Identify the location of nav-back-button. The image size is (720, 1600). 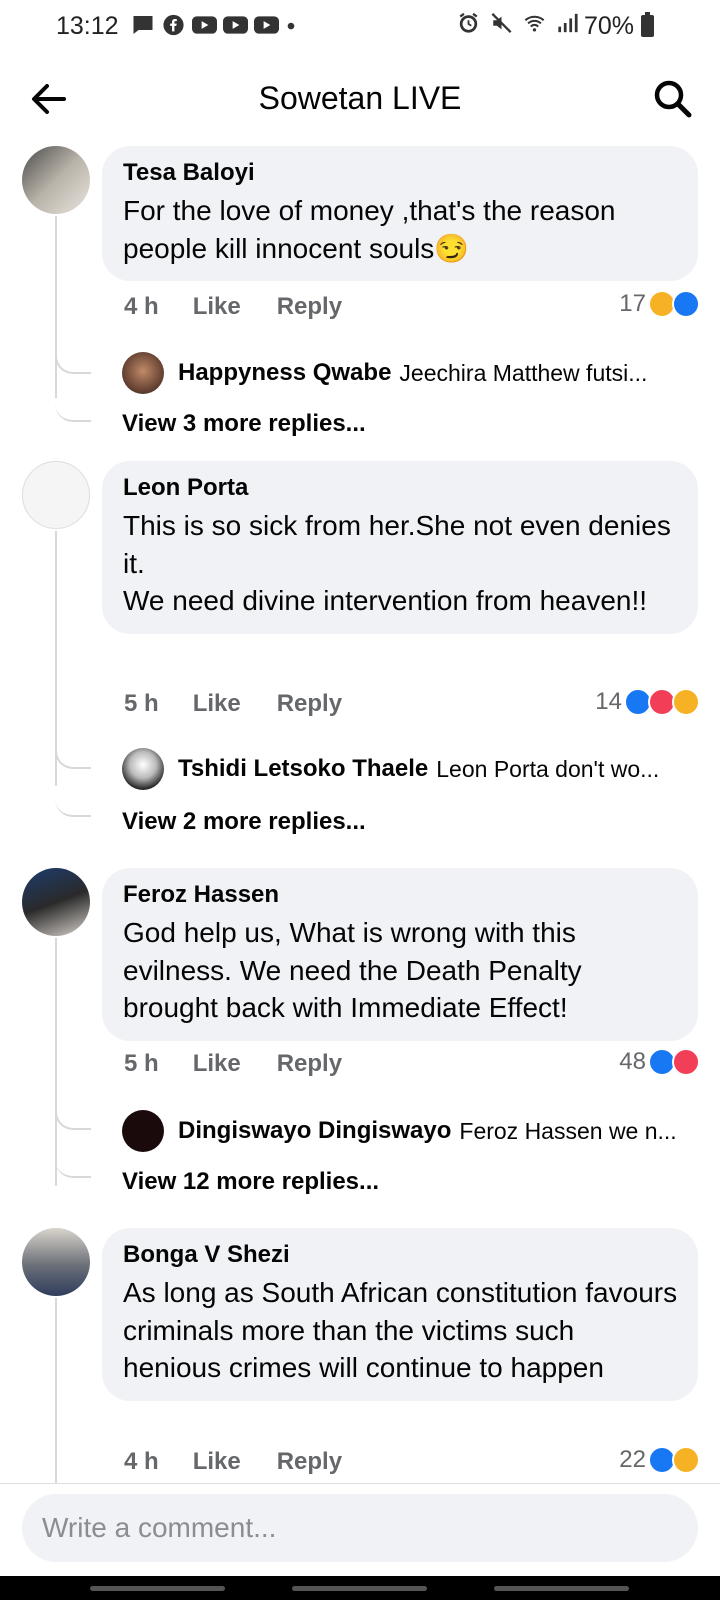
(561, 1588).